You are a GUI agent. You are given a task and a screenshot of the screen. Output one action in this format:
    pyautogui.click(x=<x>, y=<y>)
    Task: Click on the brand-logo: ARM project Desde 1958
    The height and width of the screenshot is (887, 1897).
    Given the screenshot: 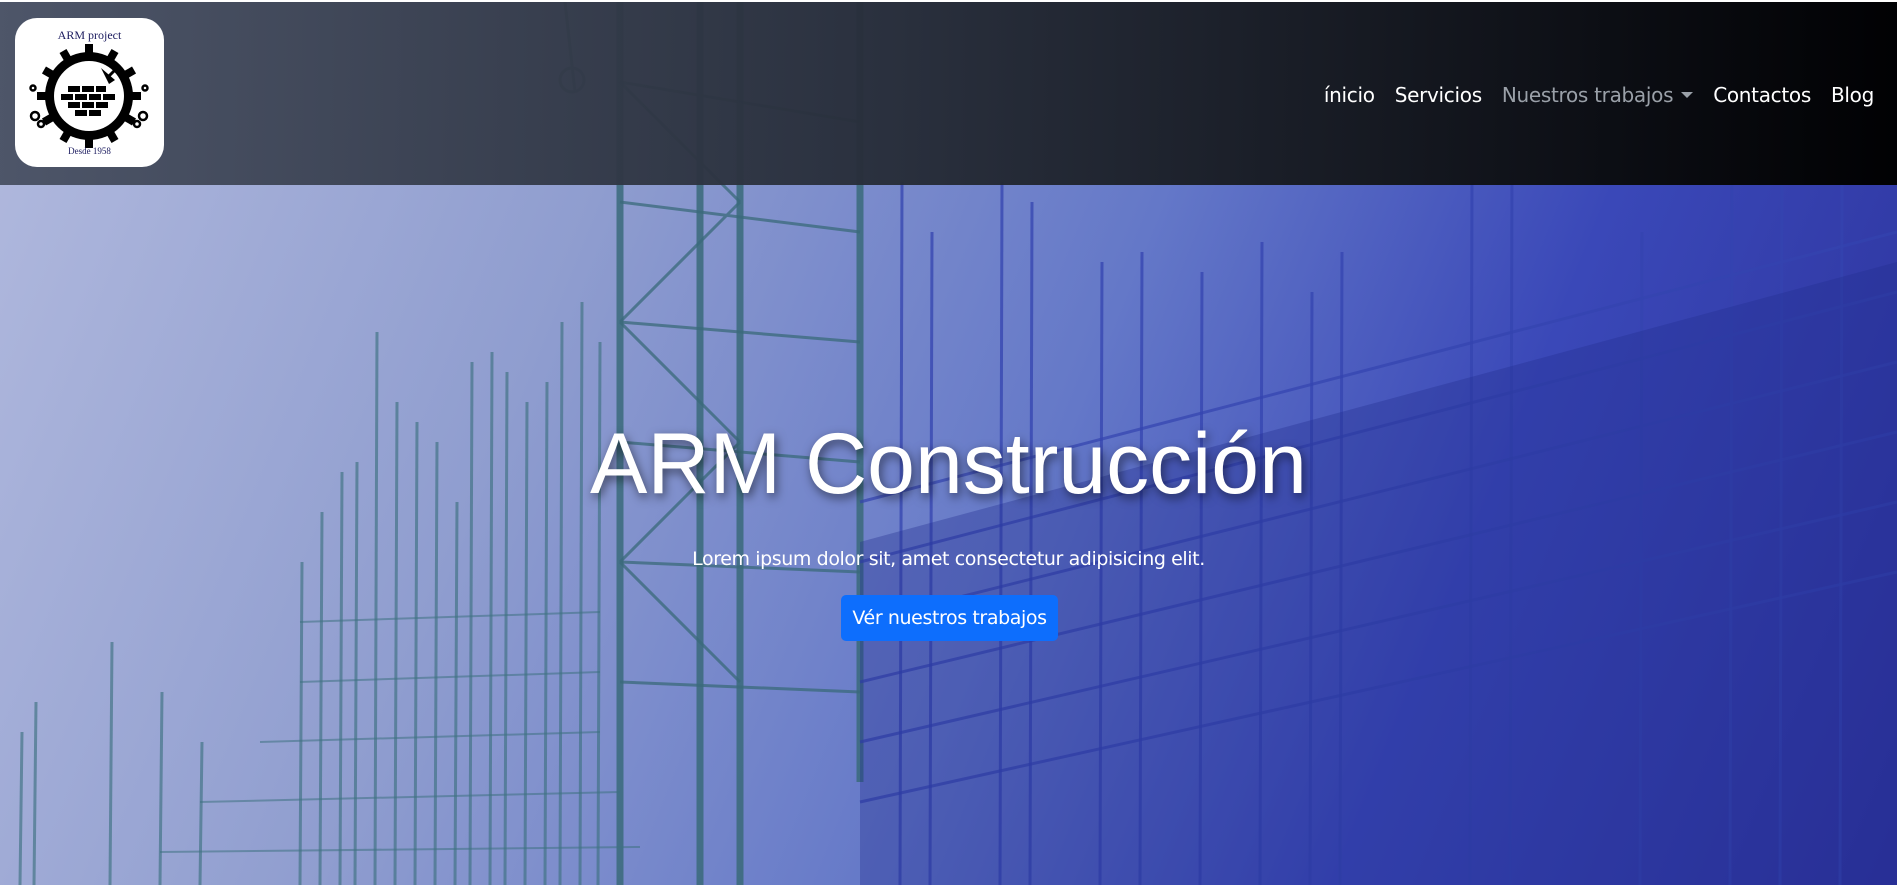 What is the action you would take?
    pyautogui.click(x=89, y=92)
    